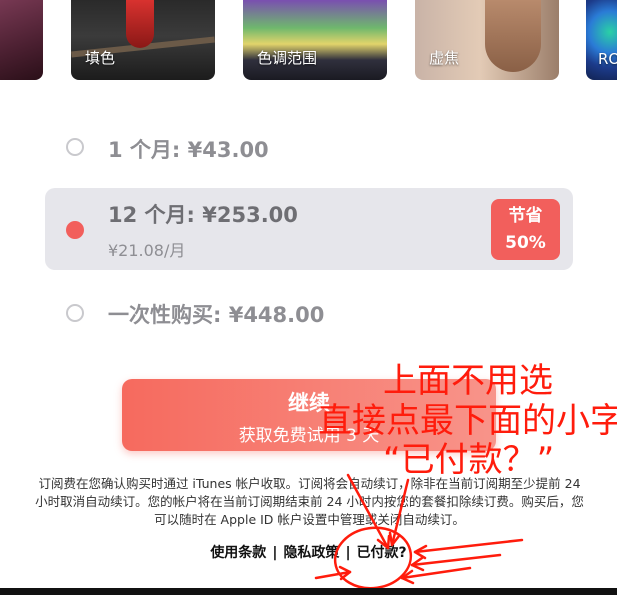 Image resolution: width=617 pixels, height=595 pixels. Describe the element at coordinates (75, 147) in the screenshot. I see `plan-radio-1-month` at that location.